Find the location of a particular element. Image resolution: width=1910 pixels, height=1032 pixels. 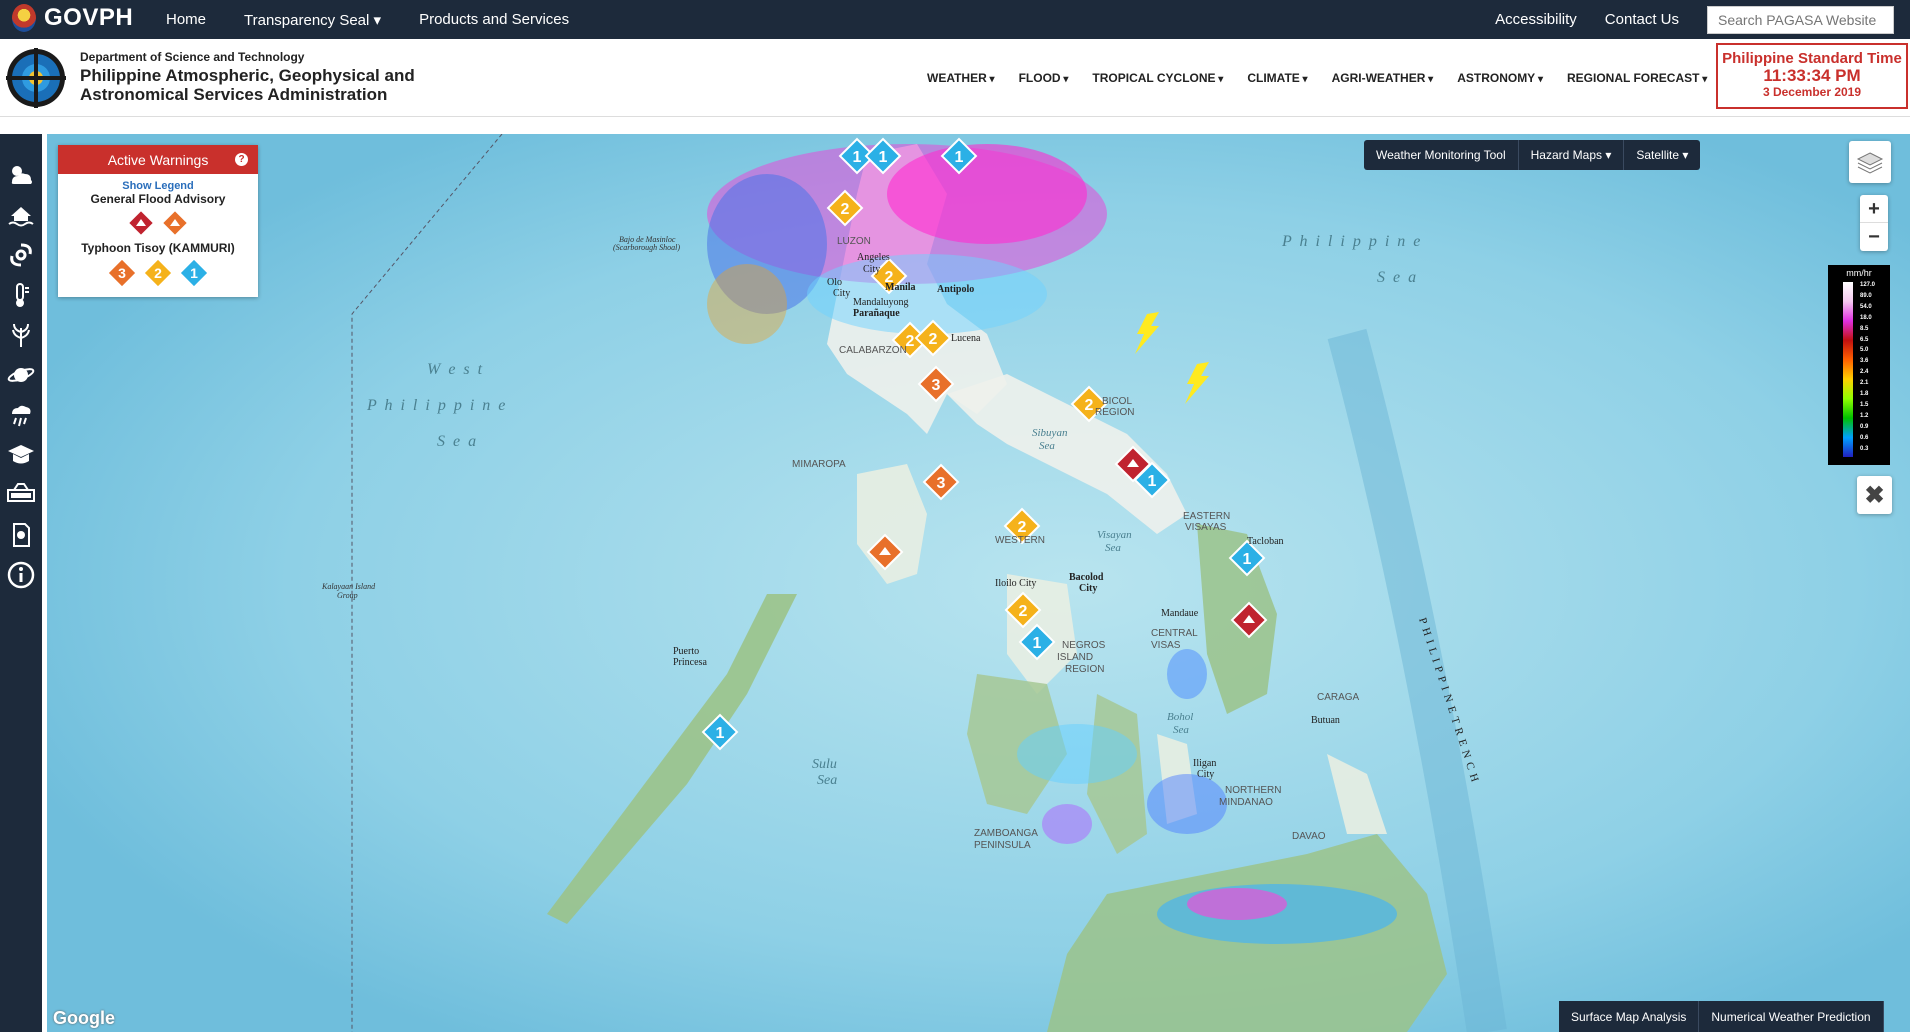

hydromet-icon is located at coordinates (21, 415).